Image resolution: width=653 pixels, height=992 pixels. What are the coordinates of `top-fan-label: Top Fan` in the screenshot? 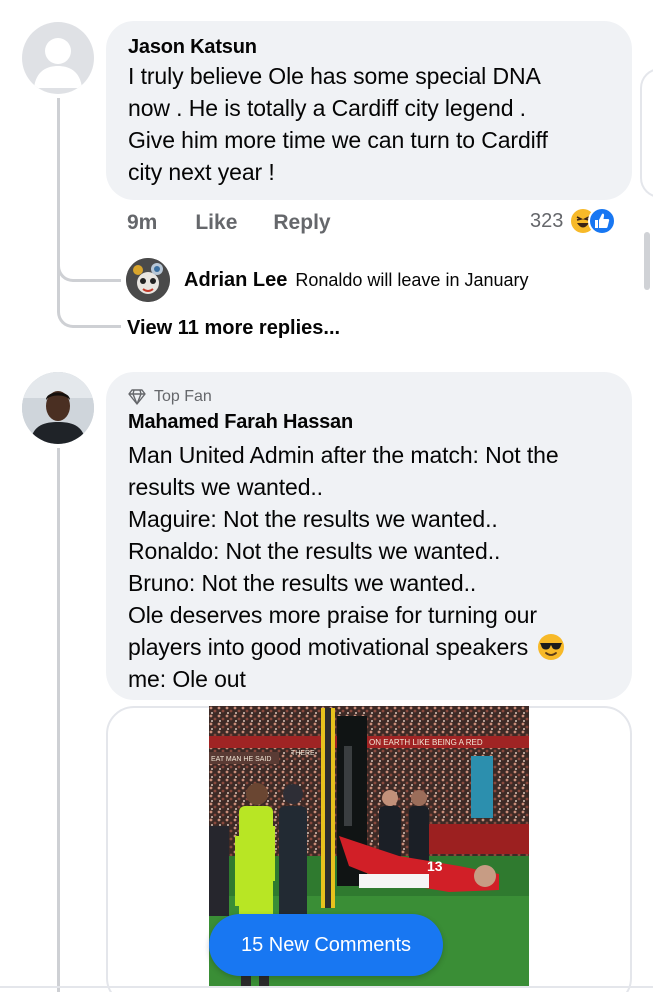 It's located at (183, 396).